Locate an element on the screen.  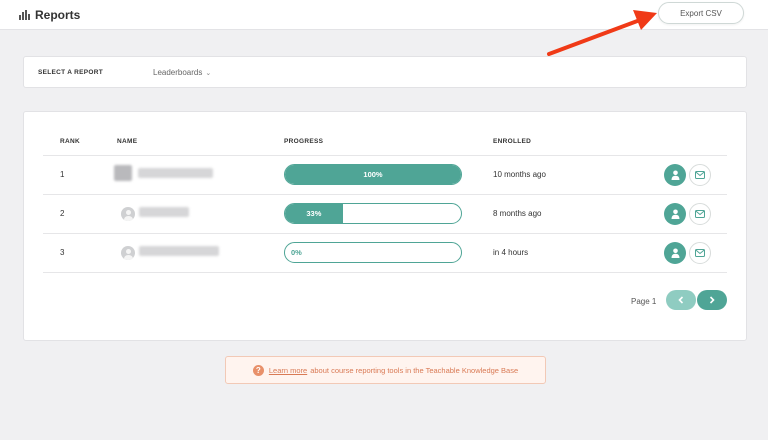
progress-label: 33% is located at coordinates (314, 213).